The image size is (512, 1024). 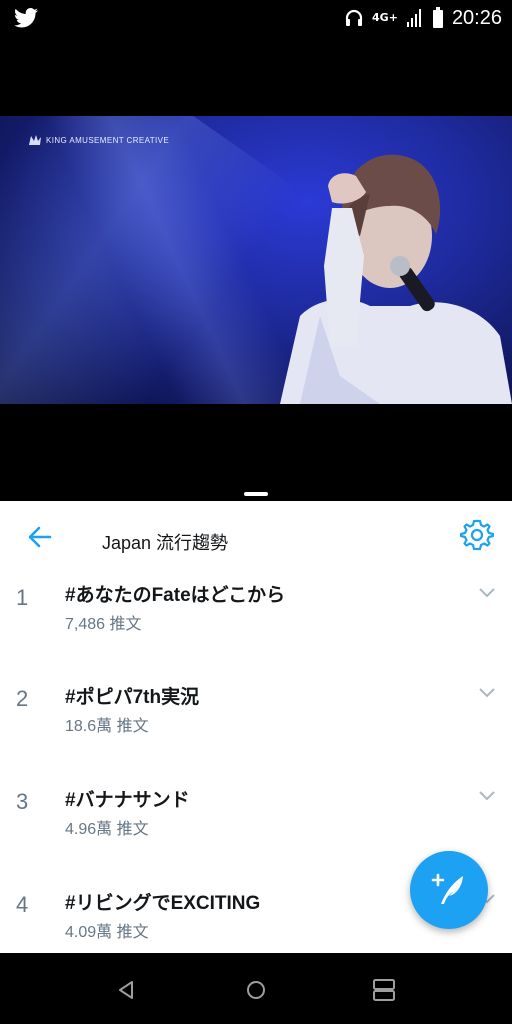 I want to click on trends-header: Japan 流行趨勢, so click(x=256, y=540).